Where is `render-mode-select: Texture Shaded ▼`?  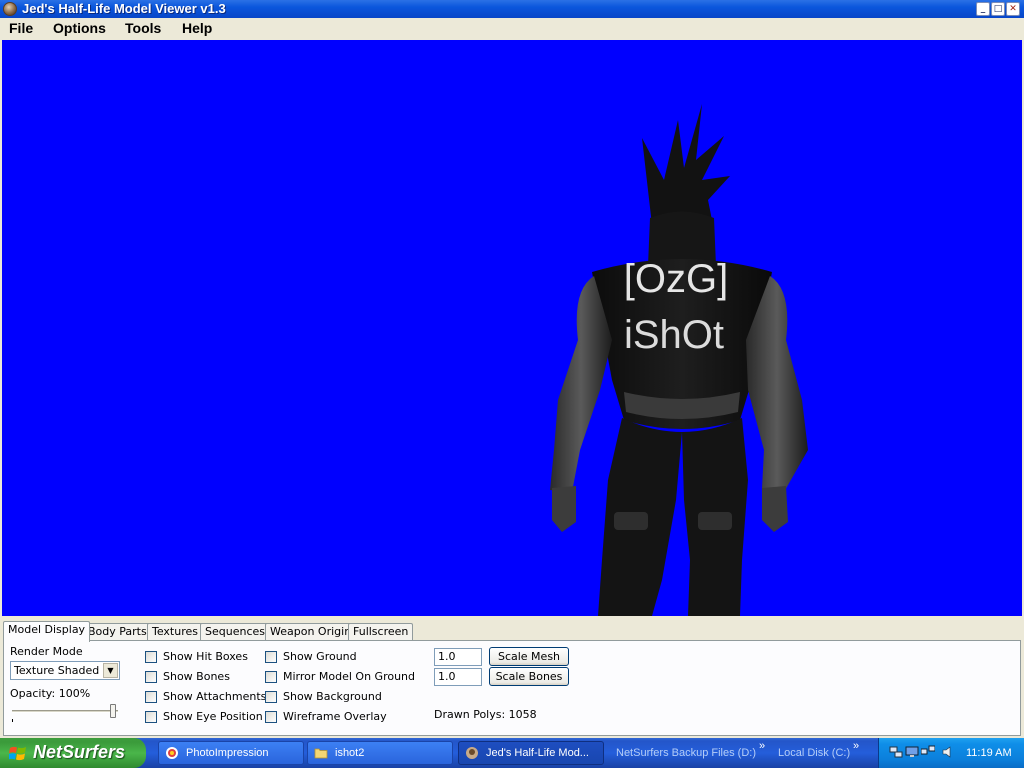
render-mode-select: Texture Shaded ▼ is located at coordinates (65, 670).